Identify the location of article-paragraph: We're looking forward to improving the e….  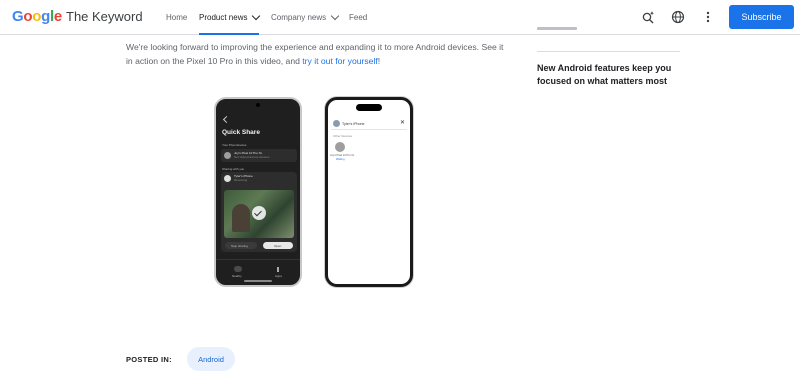
(318, 54).